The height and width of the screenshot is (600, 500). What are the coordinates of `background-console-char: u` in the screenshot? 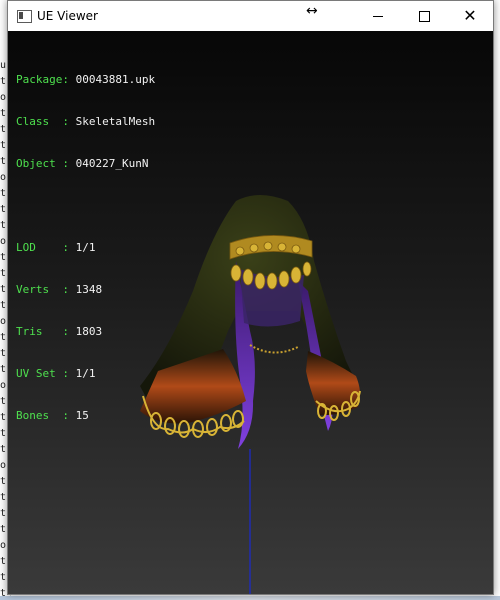 It's located at (3, 65).